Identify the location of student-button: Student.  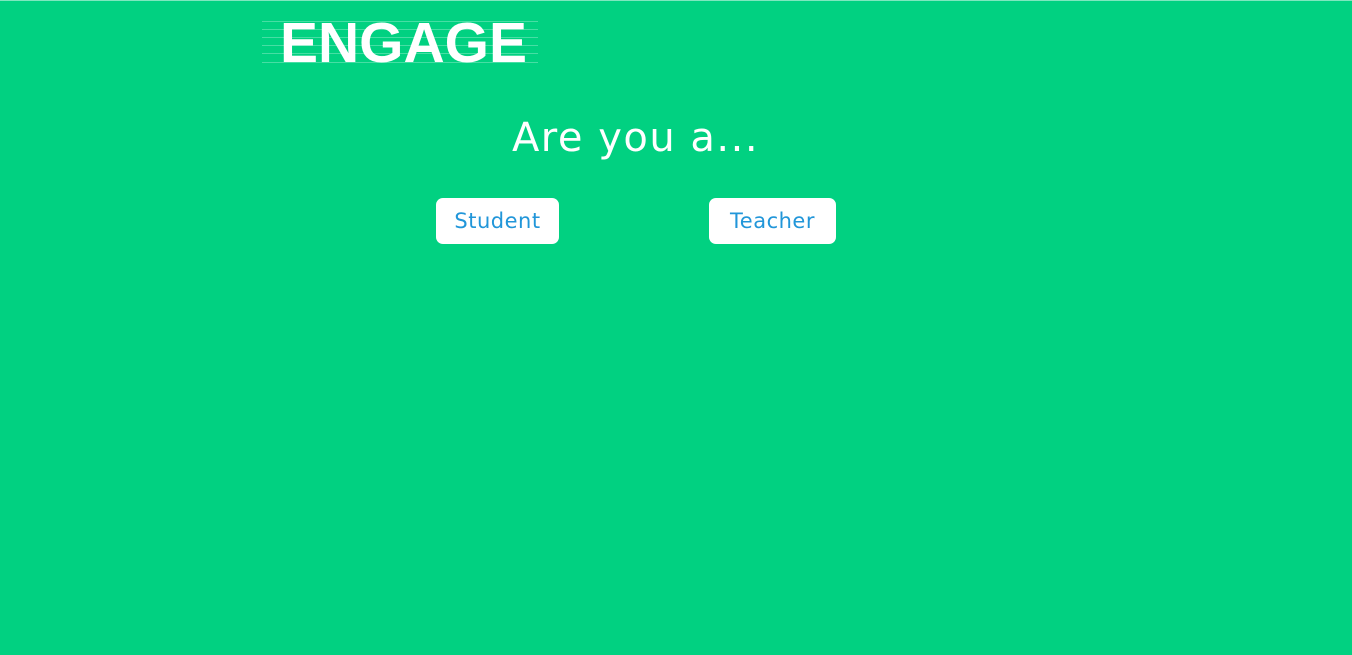
(497, 221).